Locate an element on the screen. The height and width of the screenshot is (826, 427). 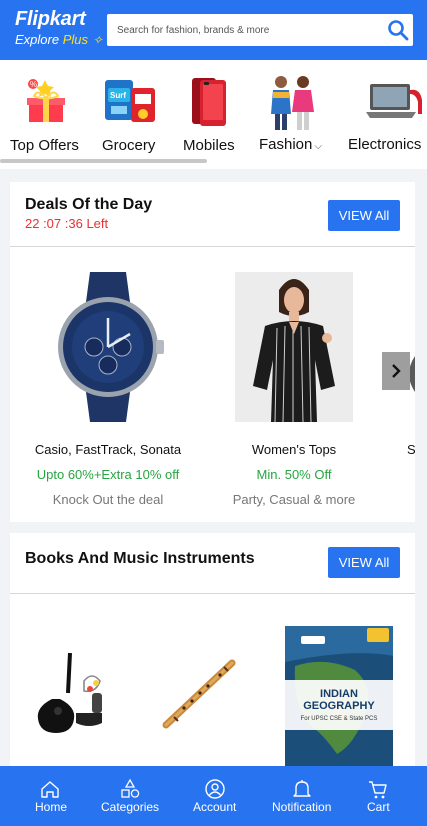
next-arrow-button is located at coordinates (396, 371).